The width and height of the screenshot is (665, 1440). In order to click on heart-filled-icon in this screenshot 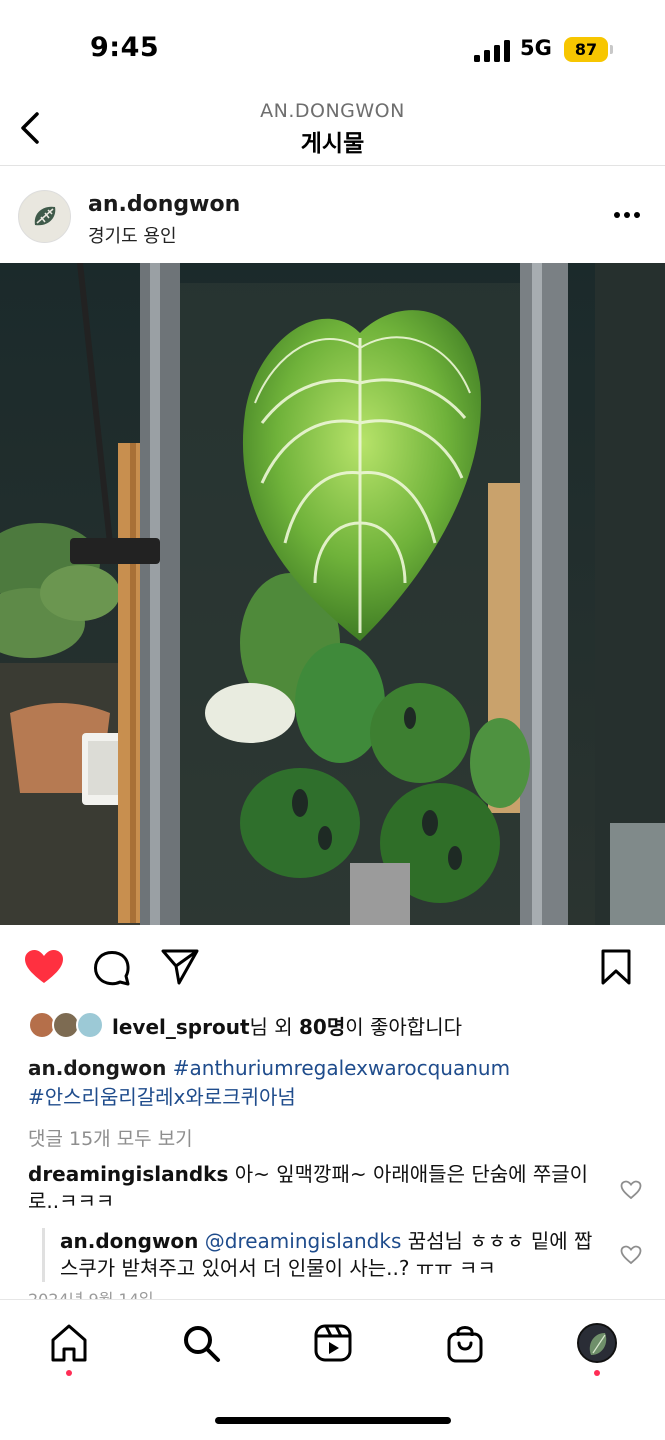, I will do `click(44, 966)`.